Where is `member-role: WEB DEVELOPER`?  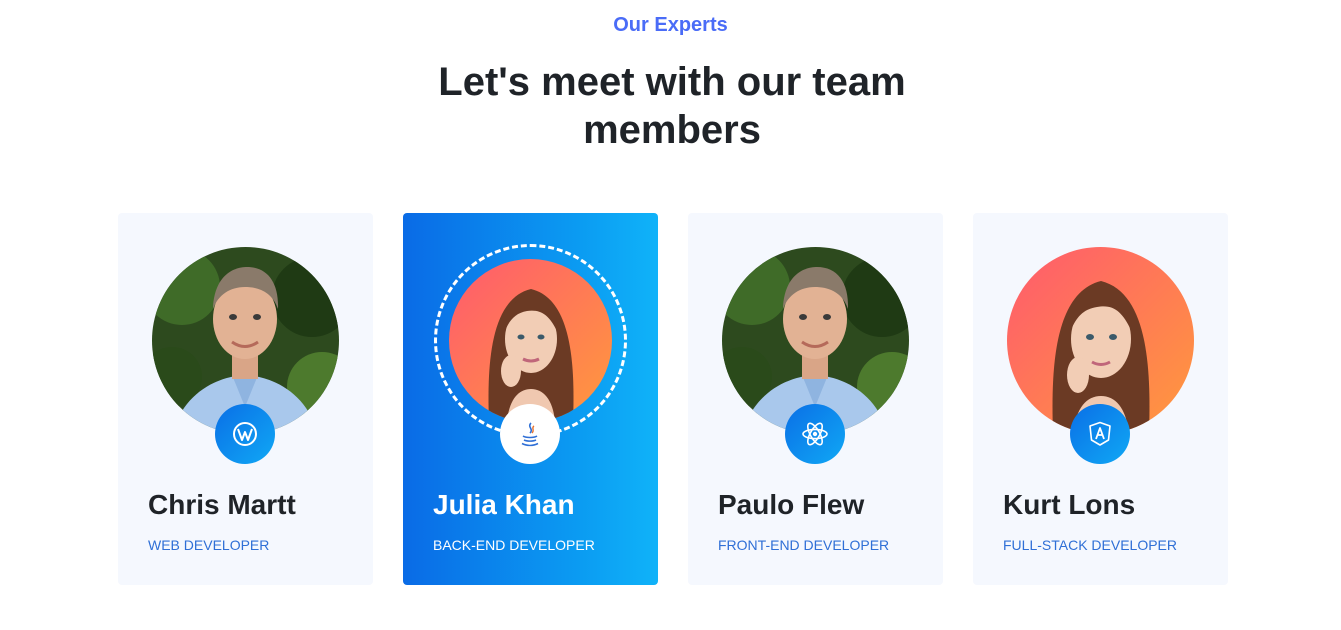 member-role: WEB DEVELOPER is located at coordinates (209, 545).